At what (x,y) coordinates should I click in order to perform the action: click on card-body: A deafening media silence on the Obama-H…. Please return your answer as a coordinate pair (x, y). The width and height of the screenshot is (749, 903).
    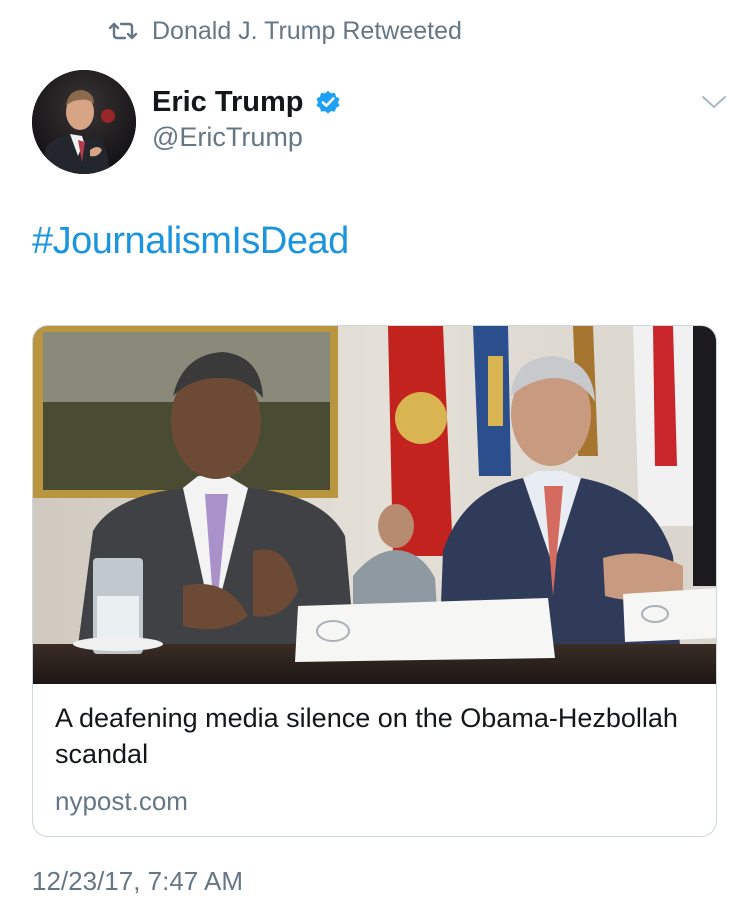
    Looking at the image, I should click on (374, 758).